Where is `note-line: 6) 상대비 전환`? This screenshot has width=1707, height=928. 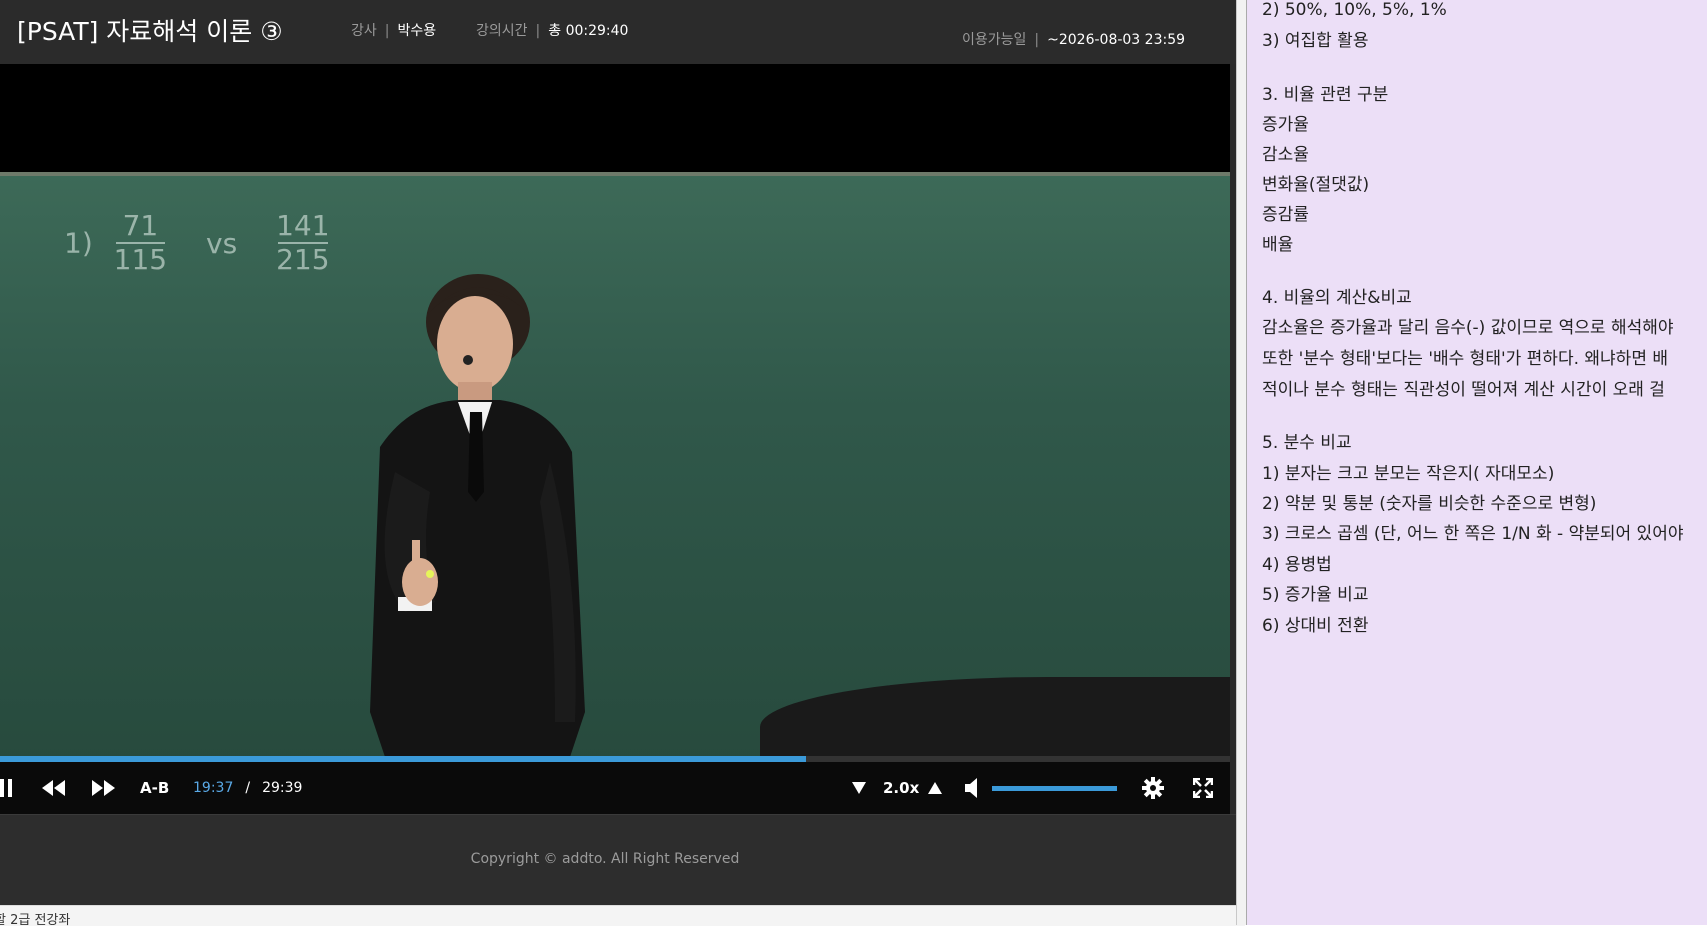
note-line: 6) 상대비 전환 is located at coordinates (1315, 626).